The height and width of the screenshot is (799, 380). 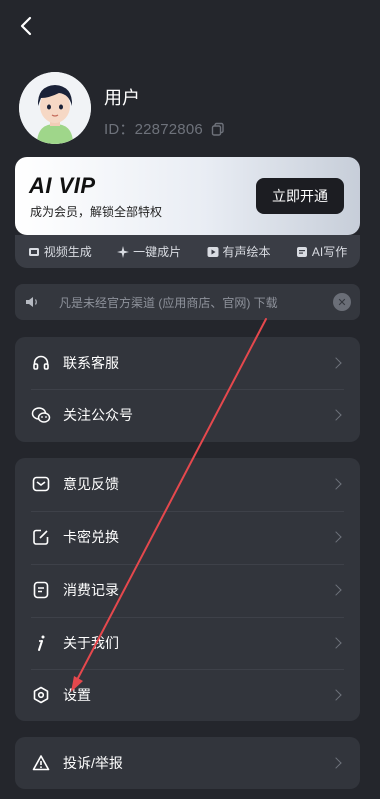 I want to click on user-id: ID：22872806, so click(x=164, y=128).